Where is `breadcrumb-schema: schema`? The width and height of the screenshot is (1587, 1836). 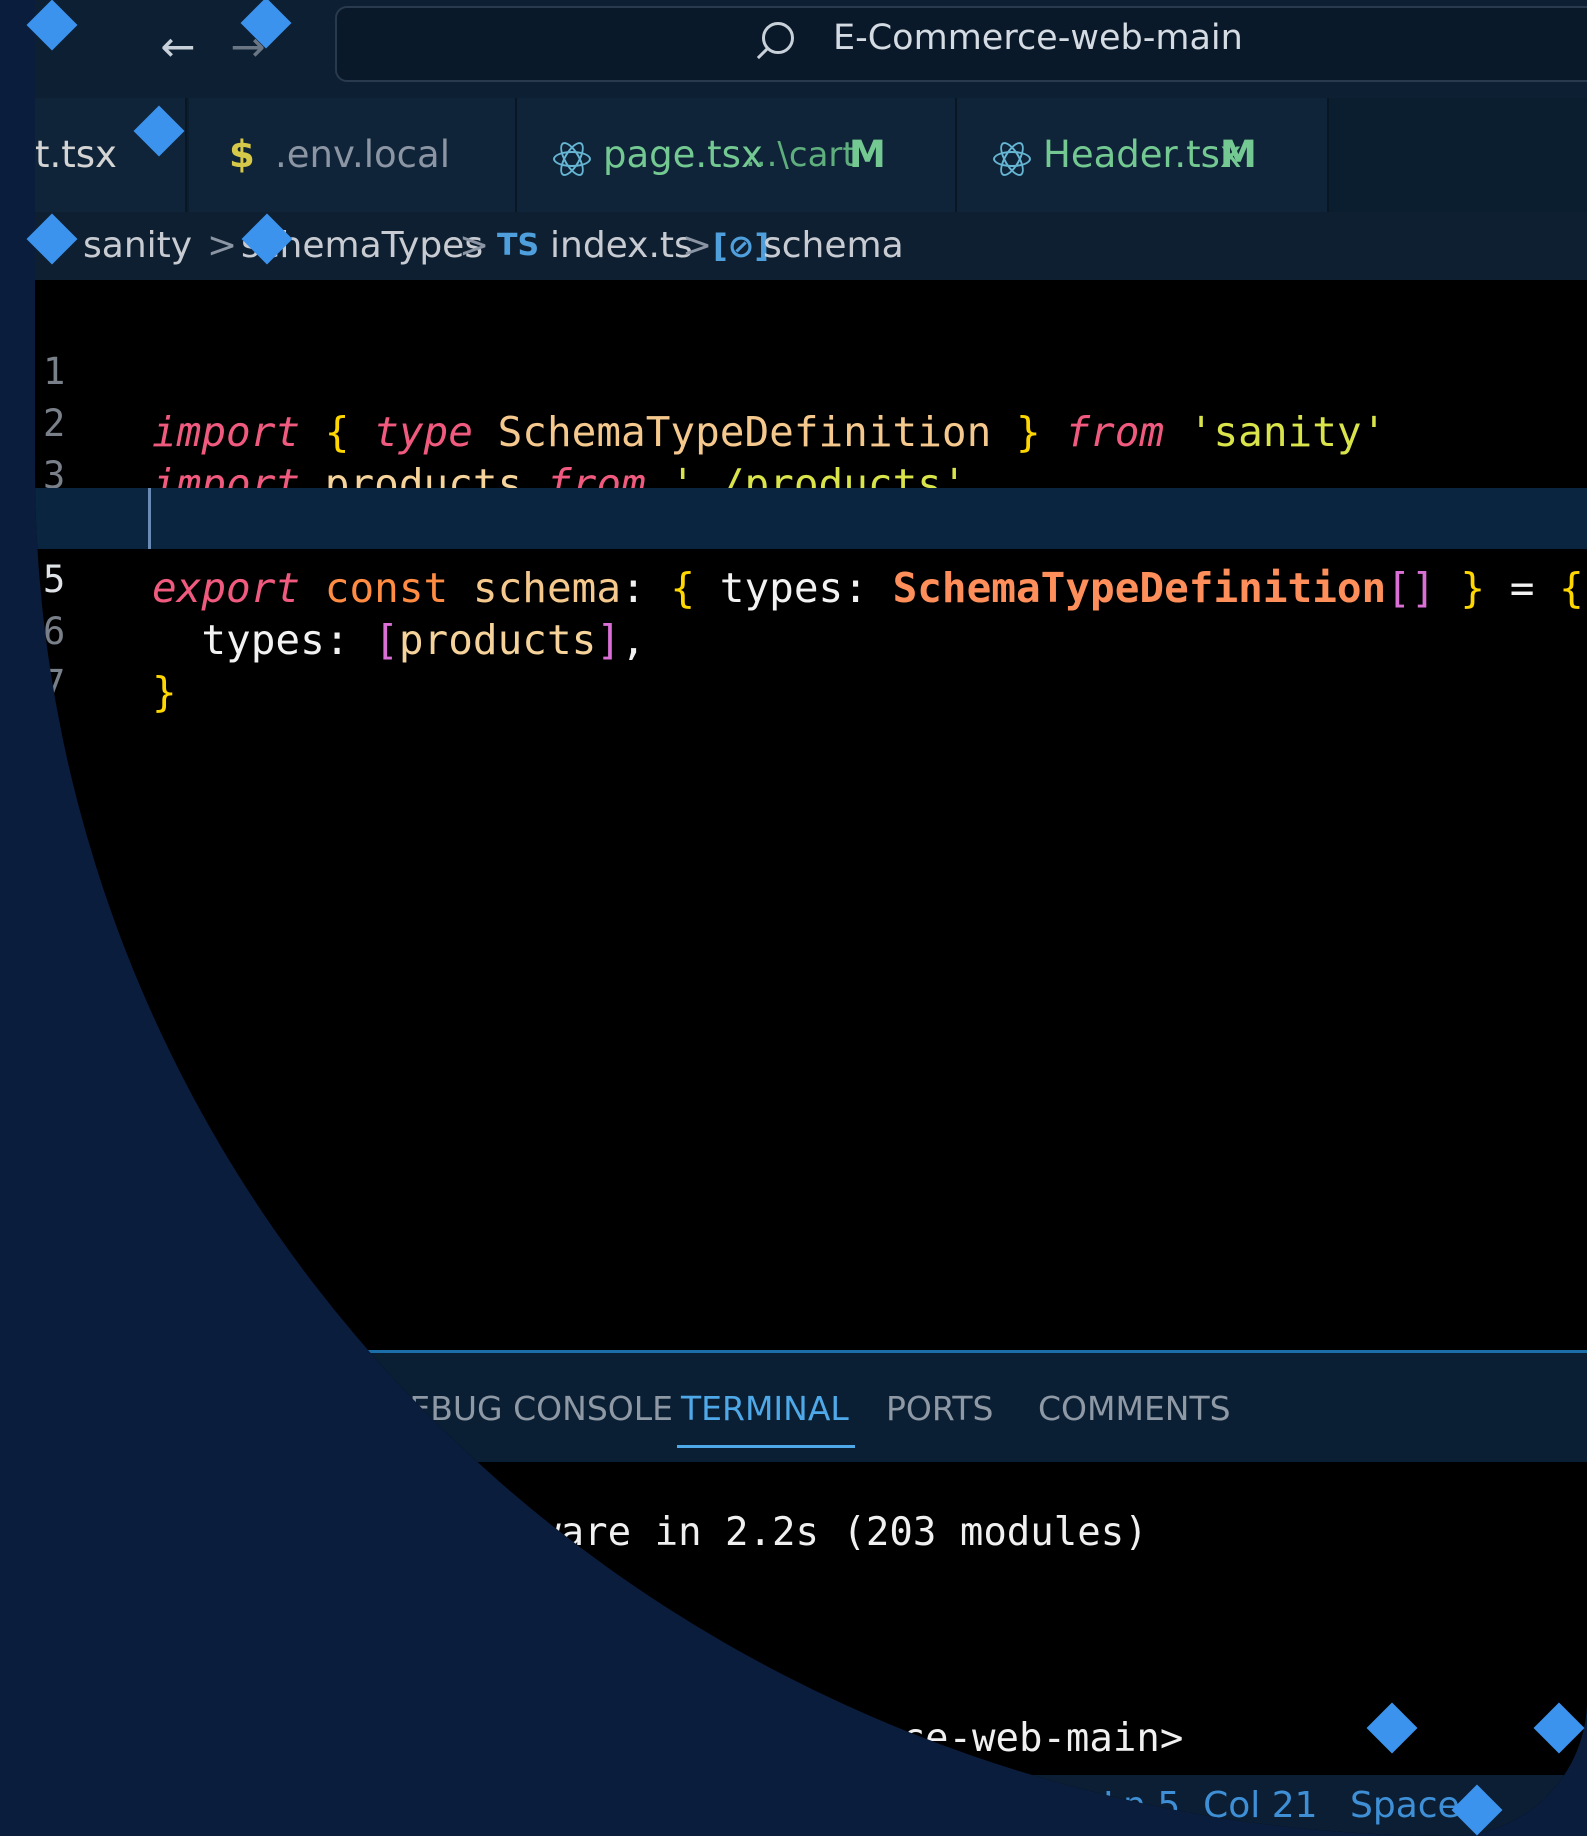
breadcrumb-schema: schema is located at coordinates (833, 246).